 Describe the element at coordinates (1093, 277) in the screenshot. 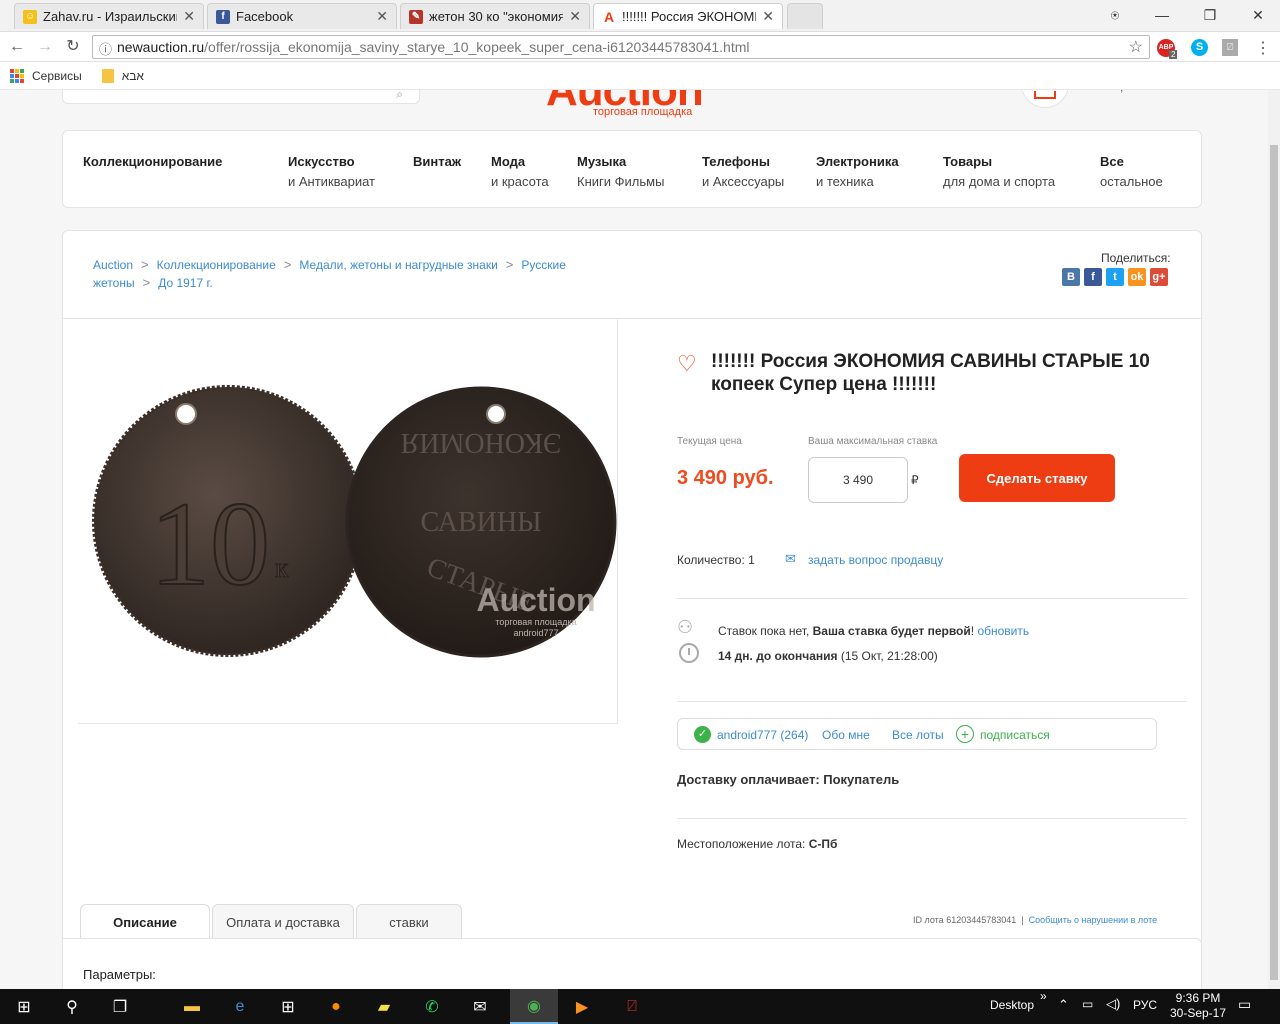

I see `facebook-share-icon: f` at that location.